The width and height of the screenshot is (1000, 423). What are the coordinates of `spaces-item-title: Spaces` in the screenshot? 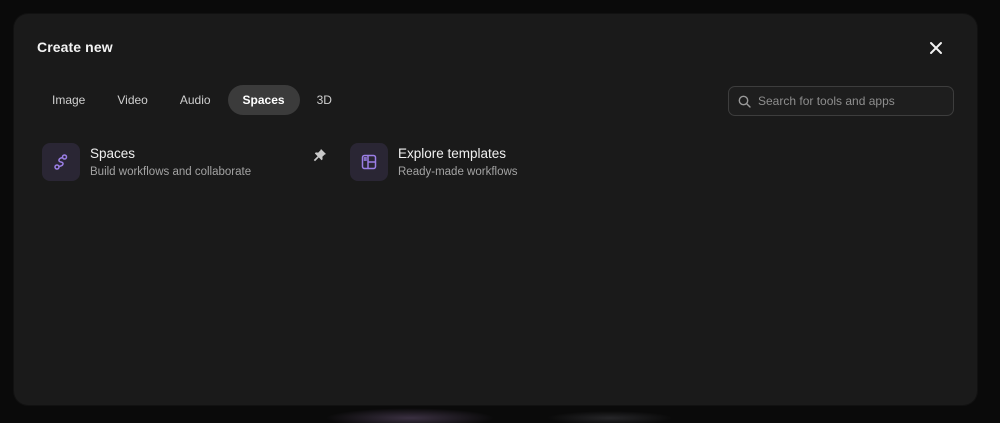 It's located at (113, 153).